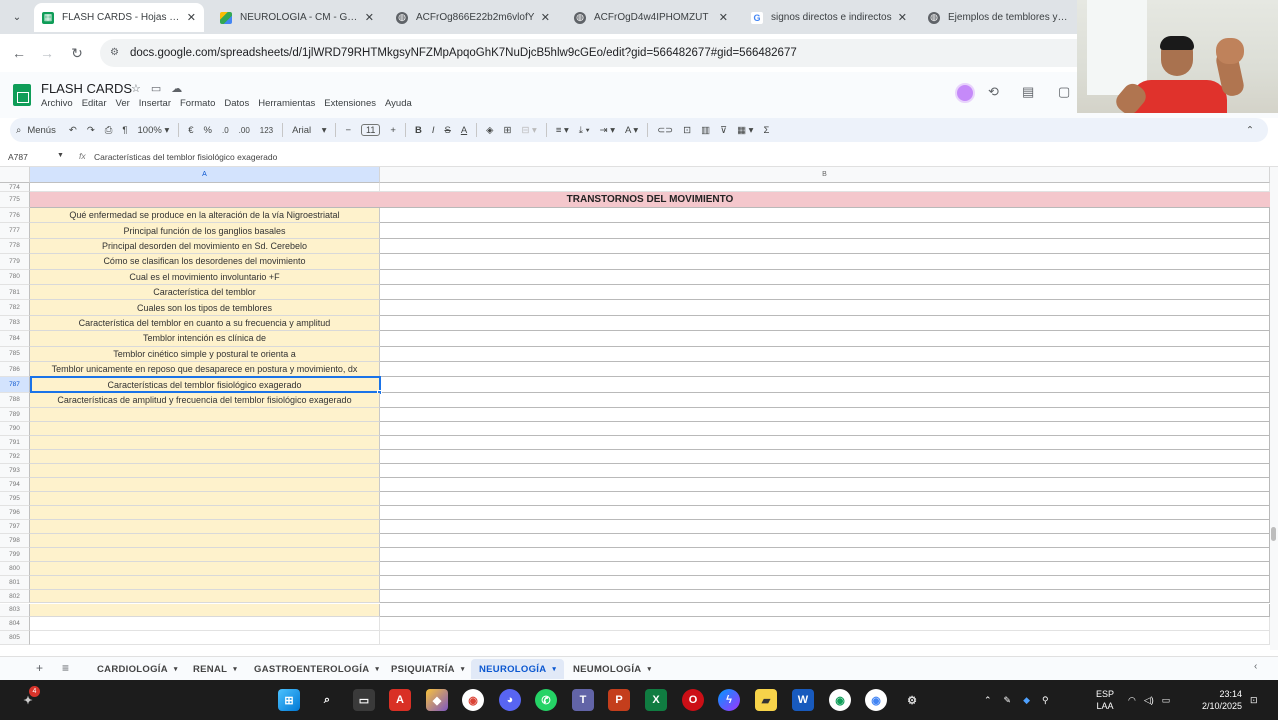 The width and height of the screenshot is (1278, 720). Describe the element at coordinates (15, 216) in the screenshot. I see `row-header: 776` at that location.